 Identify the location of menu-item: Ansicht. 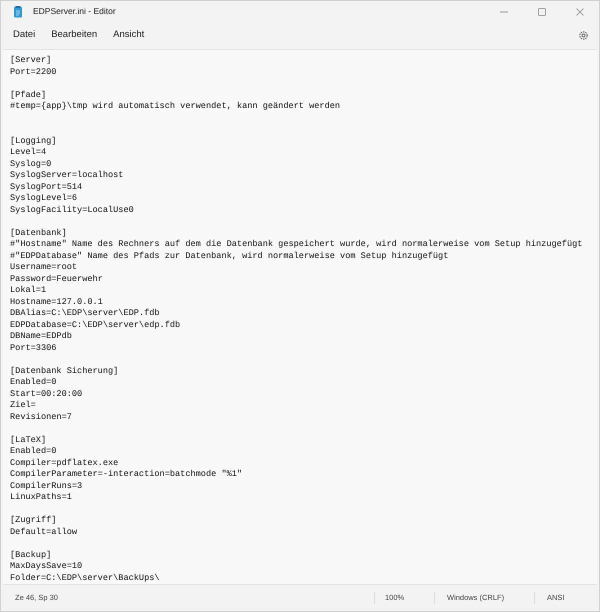
(128, 35).